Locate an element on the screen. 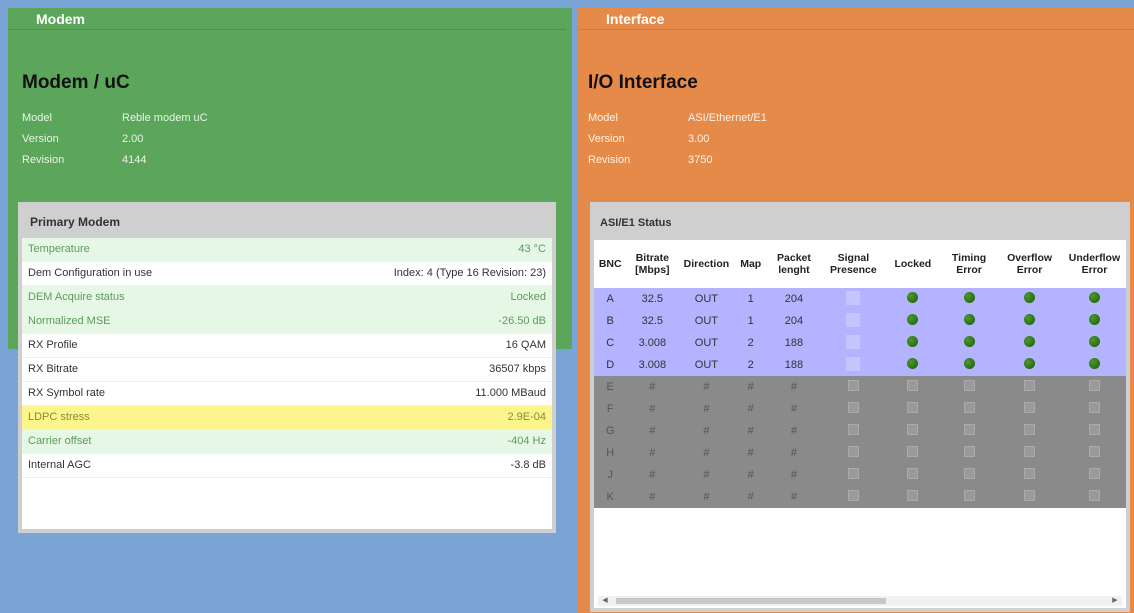 The image size is (1134, 613). asi-row: K # # # # is located at coordinates (860, 497).